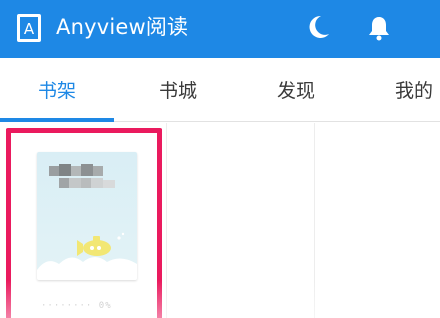 The image size is (440, 318). I want to click on tab-label: 我的, so click(413, 91).